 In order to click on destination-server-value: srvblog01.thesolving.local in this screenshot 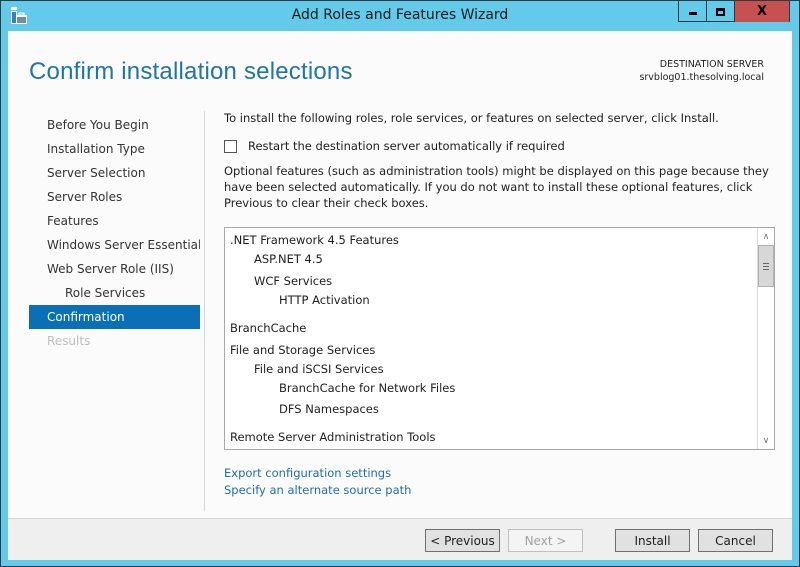, I will do `click(701, 77)`.